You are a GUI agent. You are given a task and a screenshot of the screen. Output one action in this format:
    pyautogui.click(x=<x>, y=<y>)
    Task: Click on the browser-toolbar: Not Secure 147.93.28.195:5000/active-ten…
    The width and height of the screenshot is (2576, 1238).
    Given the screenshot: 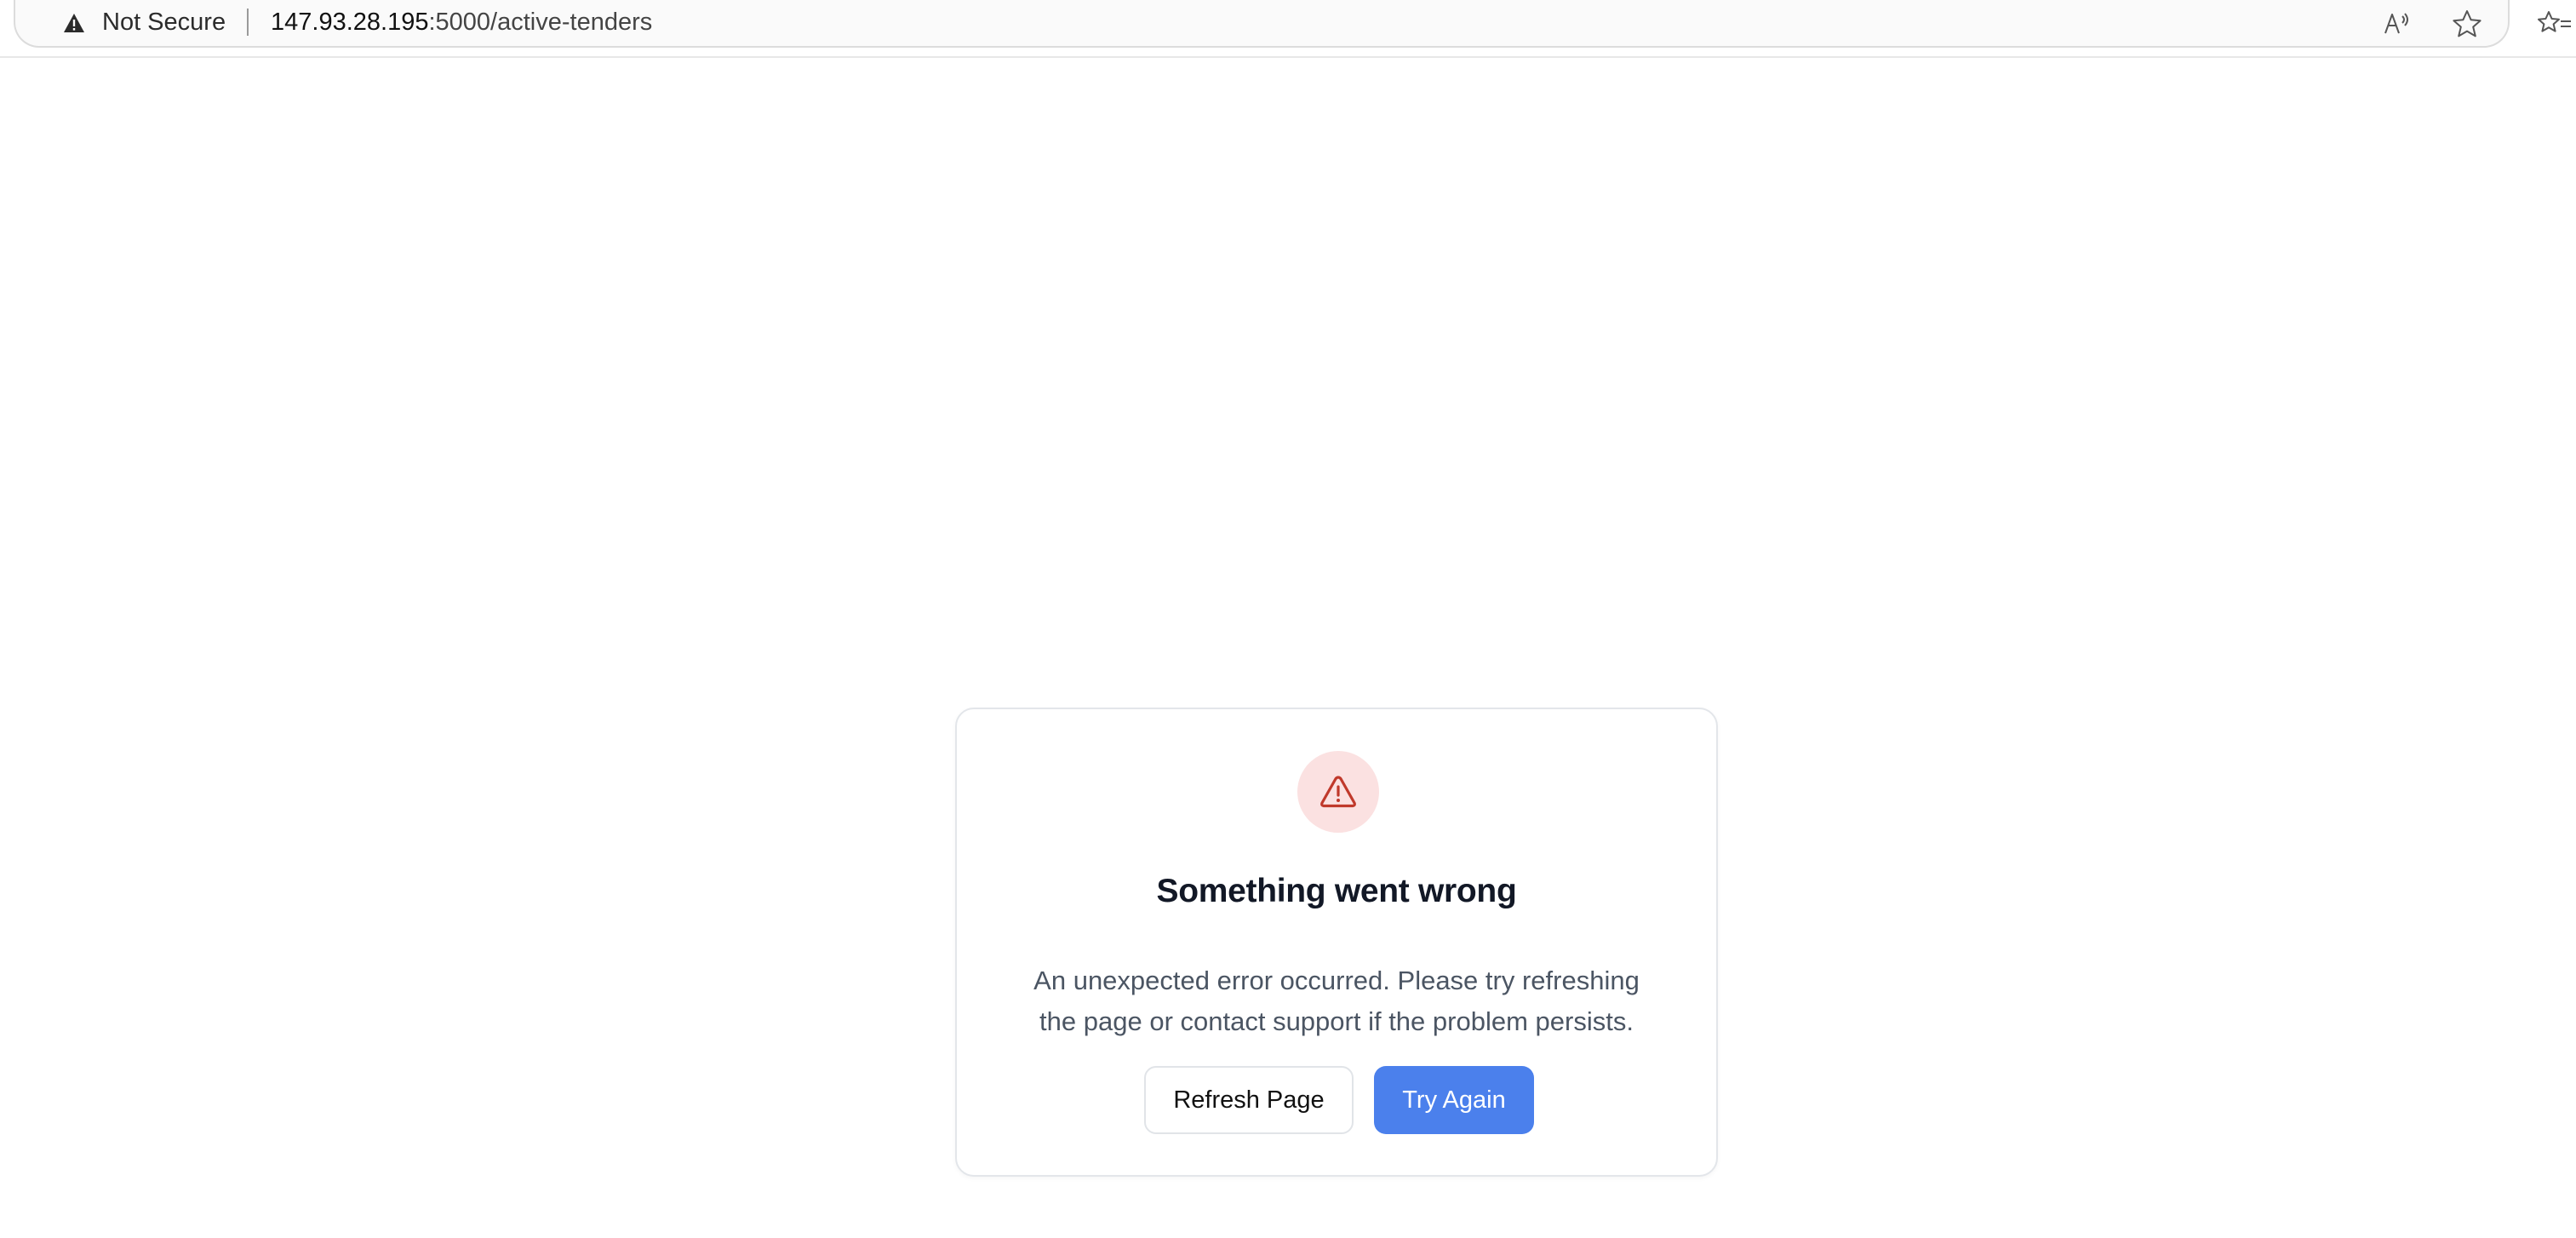 What is the action you would take?
    pyautogui.click(x=1288, y=29)
    